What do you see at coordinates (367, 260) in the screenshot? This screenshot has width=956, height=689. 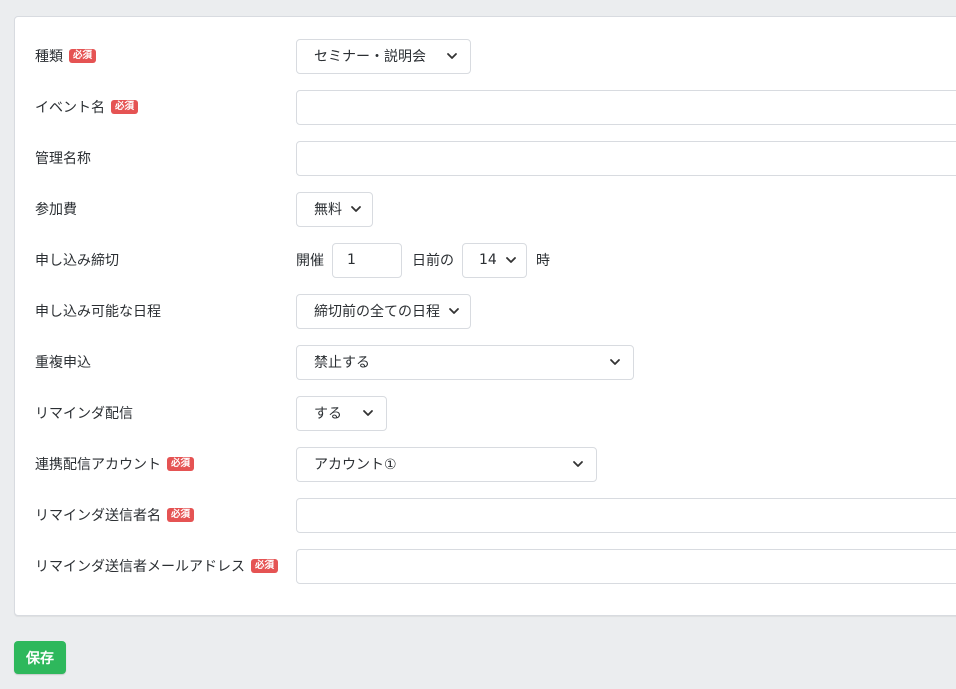 I see `deadline-days-input` at bounding box center [367, 260].